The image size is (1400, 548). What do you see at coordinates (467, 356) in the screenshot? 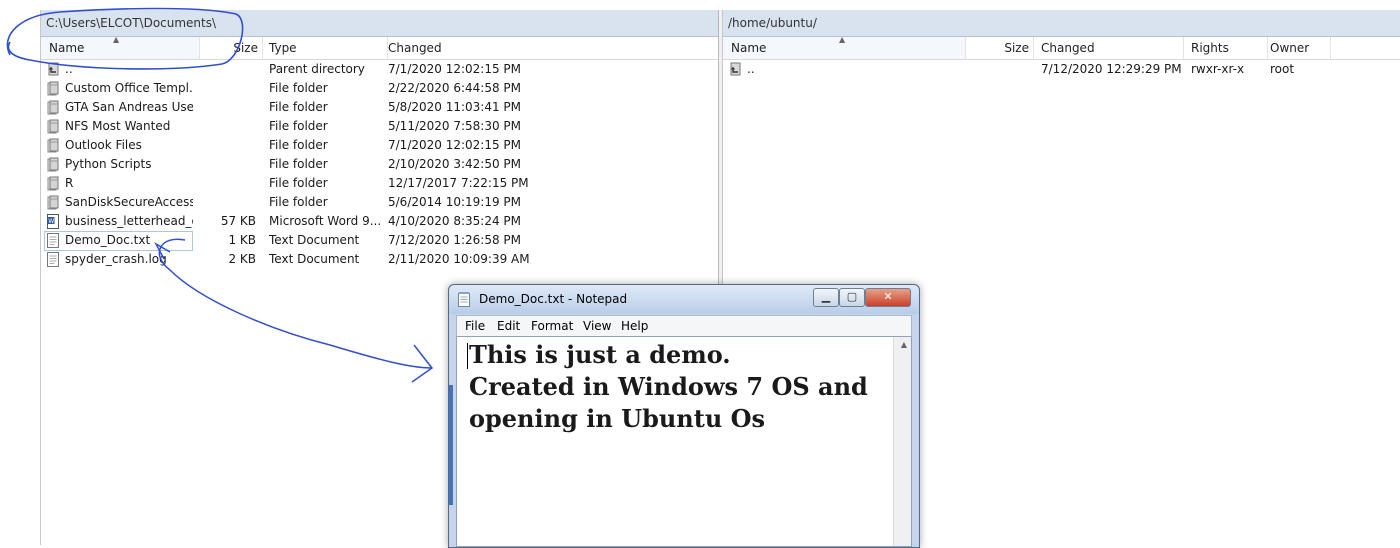
I see `text-caret` at bounding box center [467, 356].